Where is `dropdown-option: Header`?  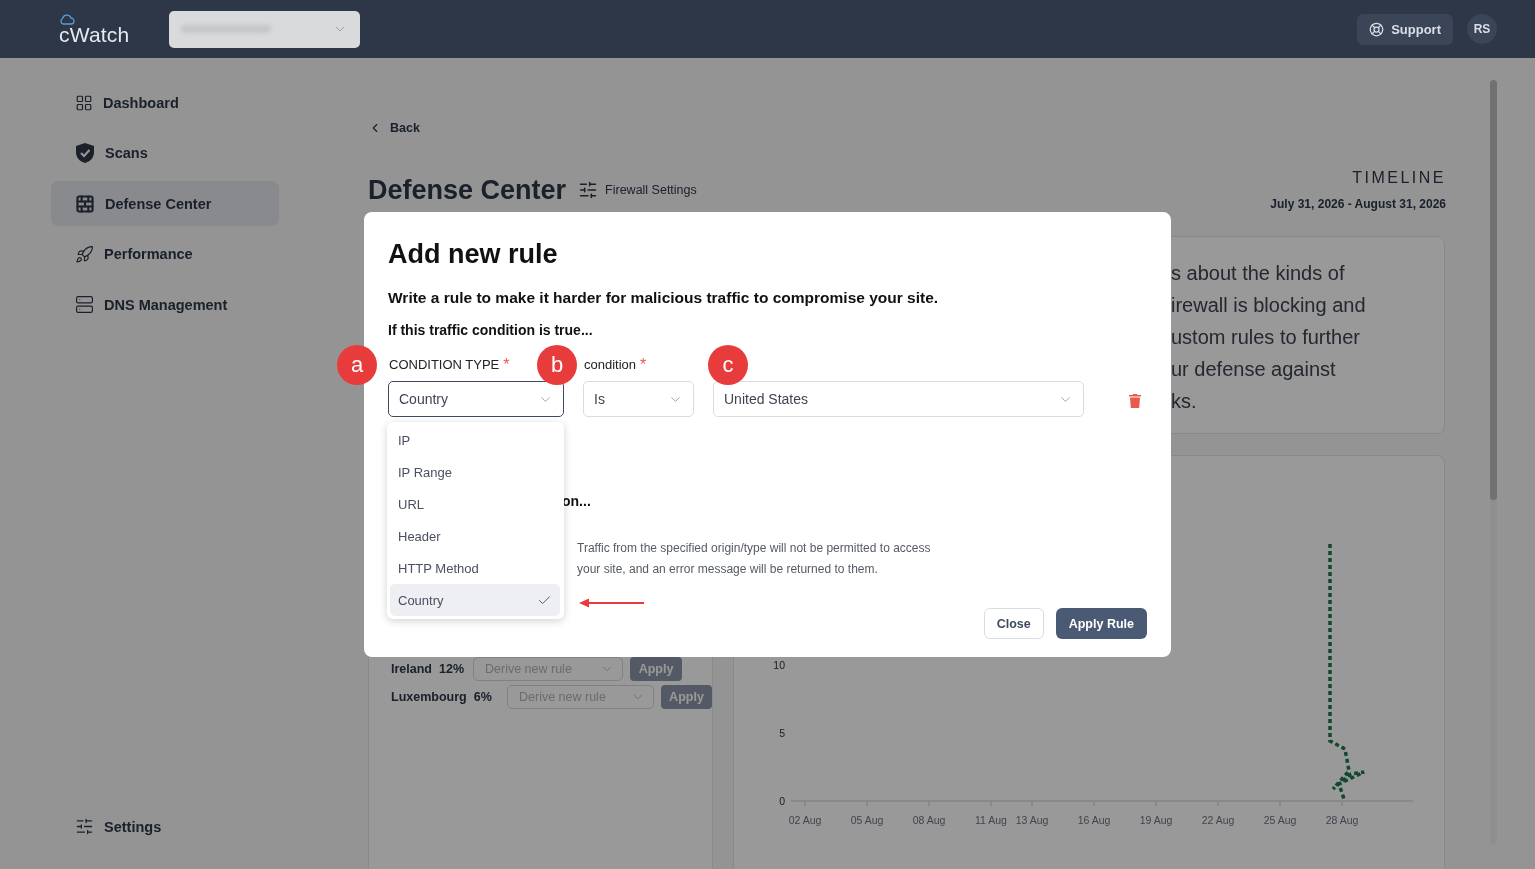 dropdown-option: Header is located at coordinates (475, 536).